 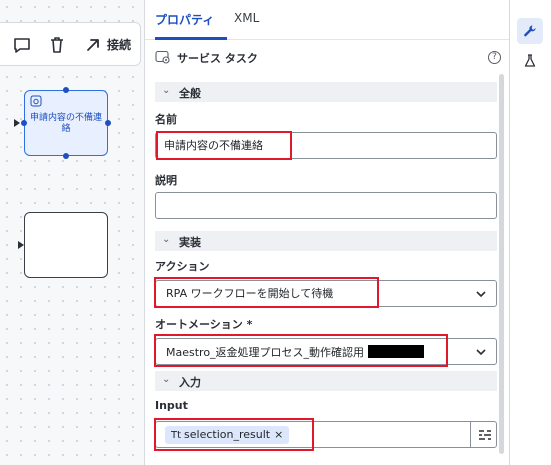 What do you see at coordinates (66, 245) in the screenshot?
I see `task-node` at bounding box center [66, 245].